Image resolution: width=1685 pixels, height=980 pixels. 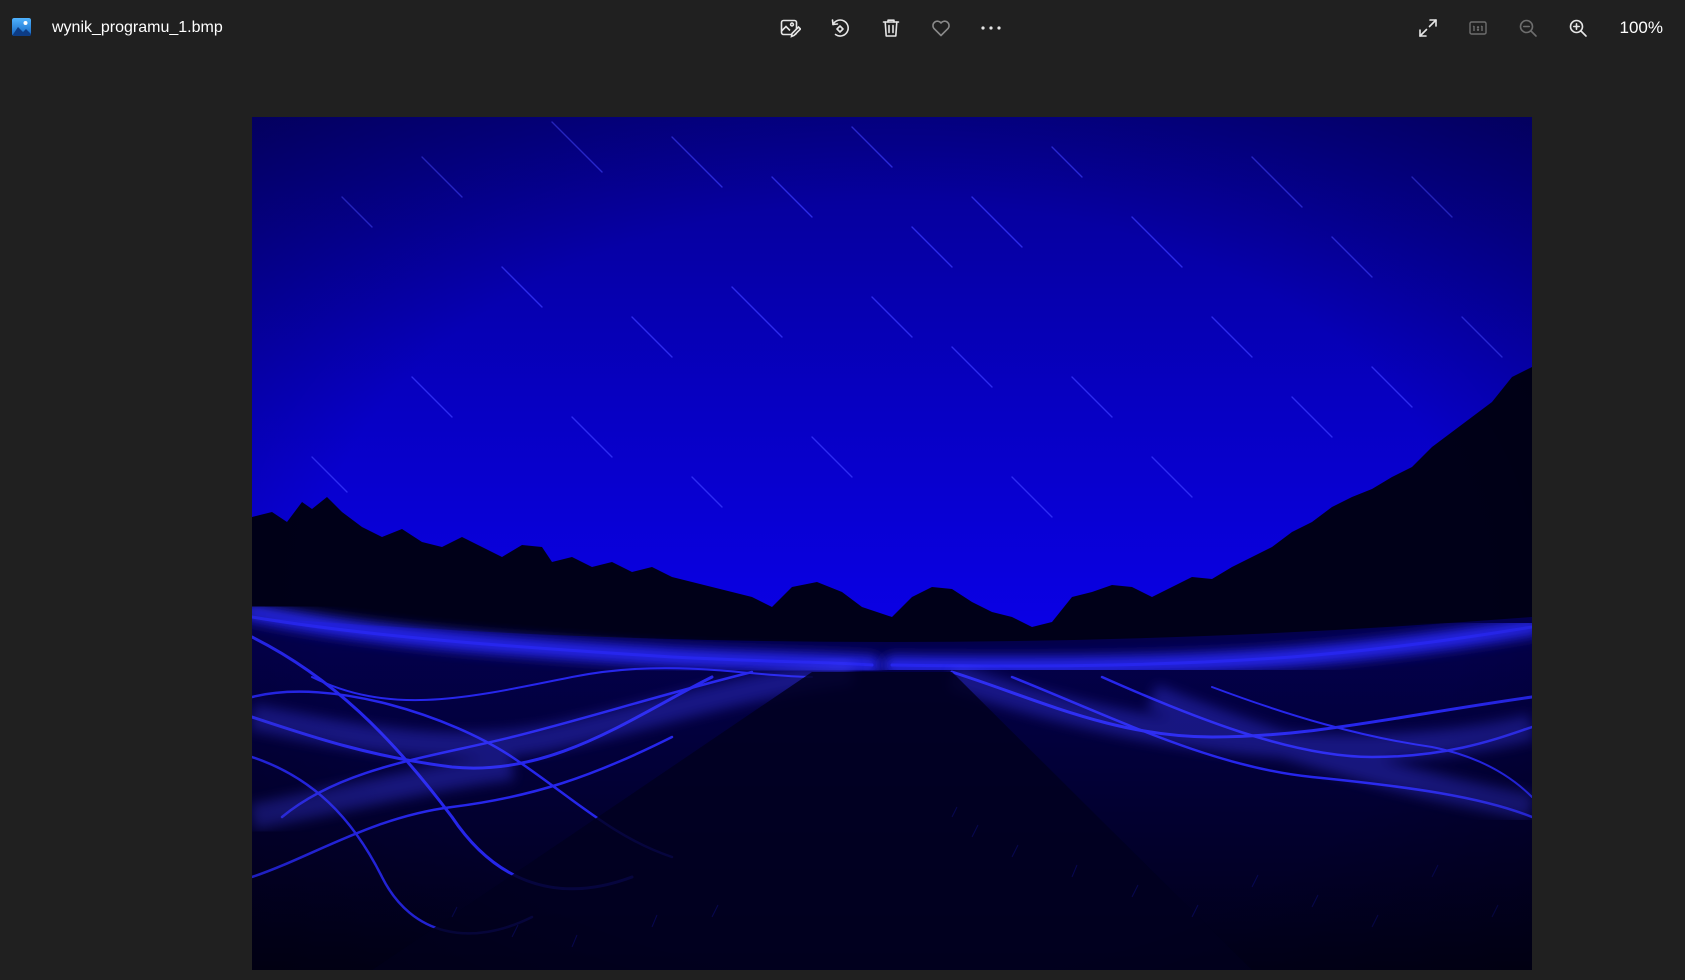 I want to click on zoom-in-icon, so click(x=1578, y=28).